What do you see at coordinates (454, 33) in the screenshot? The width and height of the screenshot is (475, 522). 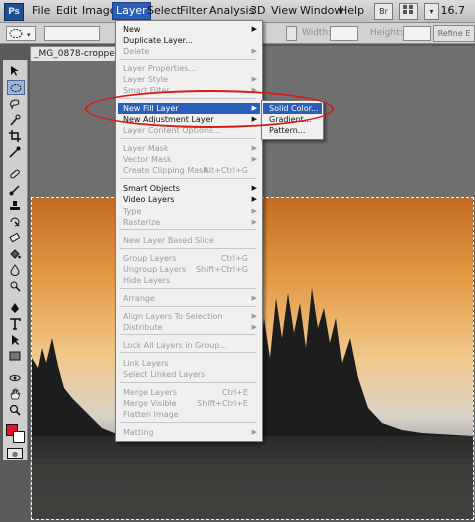 I see `refine-edge-button: Refine E` at bounding box center [454, 33].